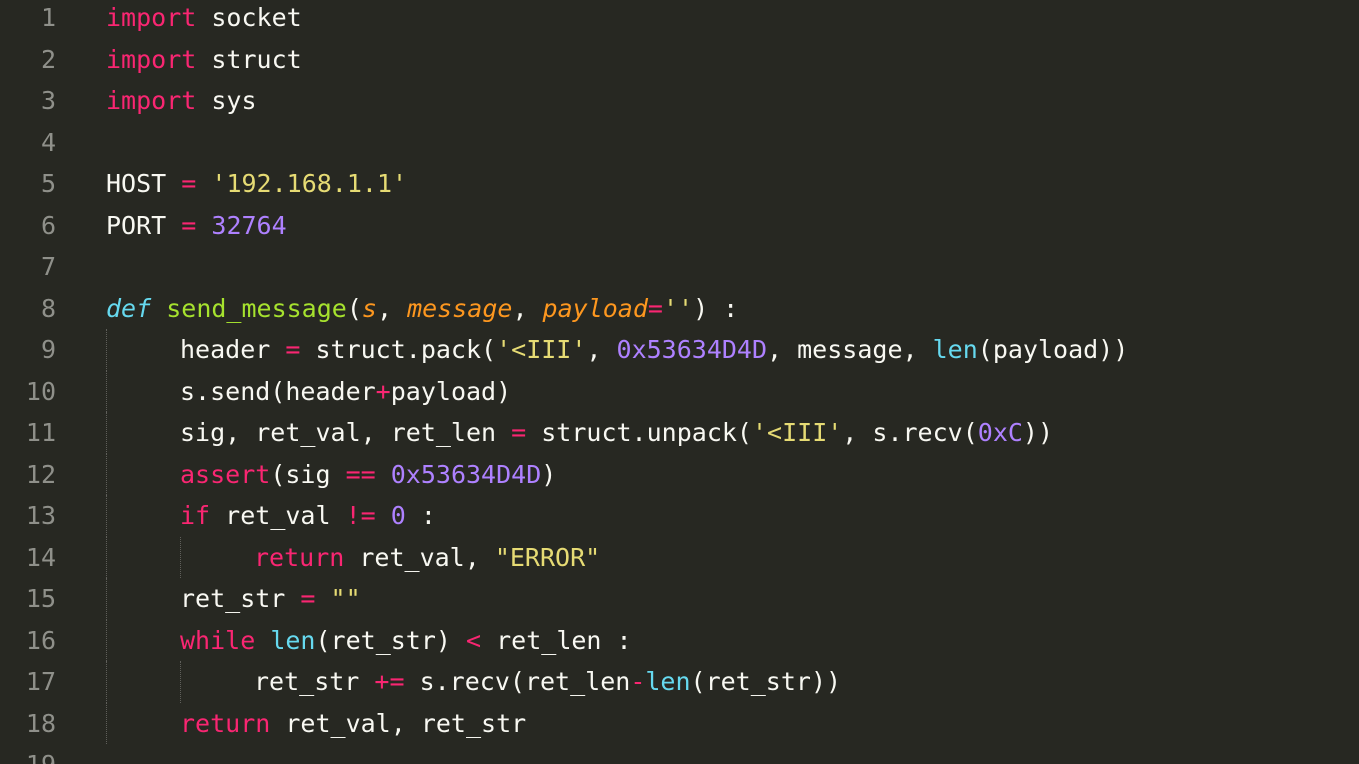 This screenshot has width=1359, height=764. What do you see at coordinates (249, 59) in the screenshot?
I see `code-token: struct` at bounding box center [249, 59].